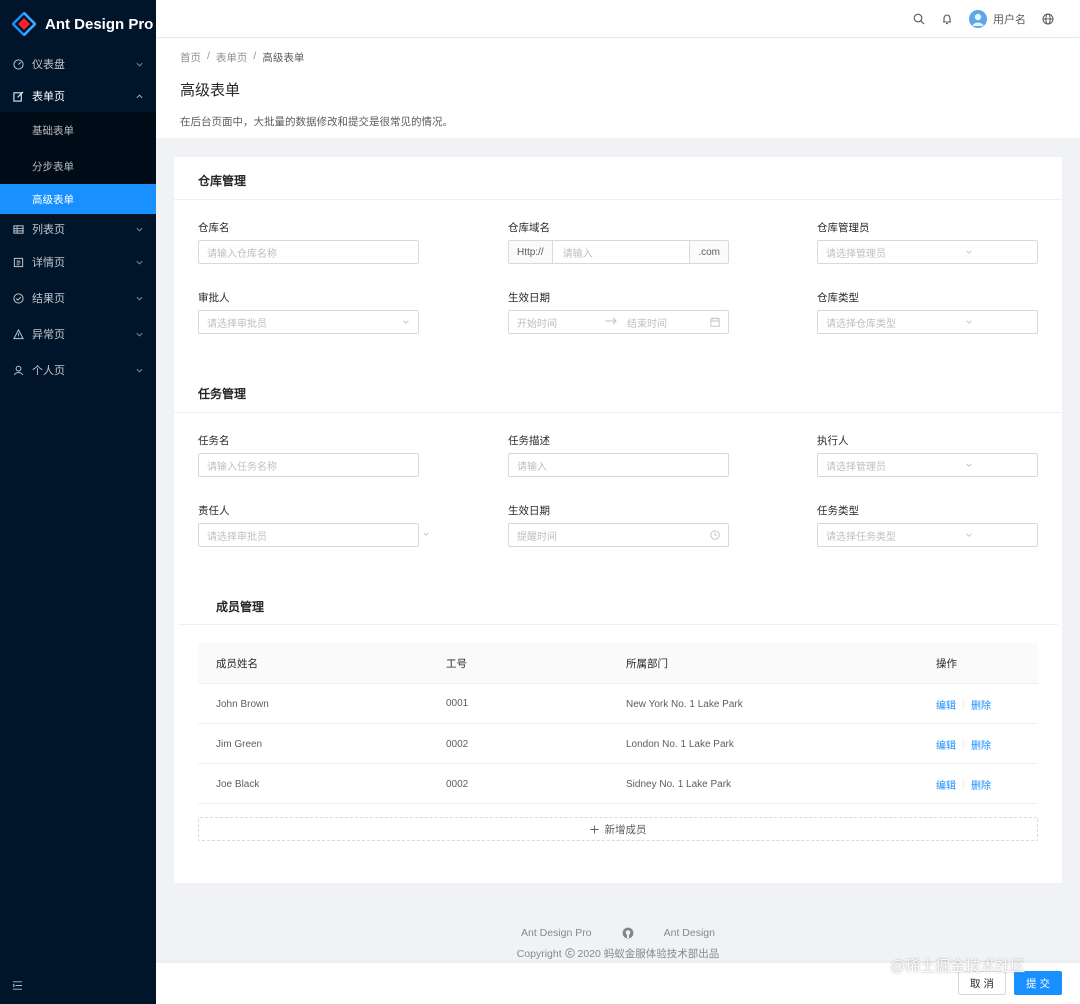 This screenshot has width=1080, height=1004. I want to click on copyright-text: 2020 蚂蚁金服体验技术部出品, so click(648, 954).